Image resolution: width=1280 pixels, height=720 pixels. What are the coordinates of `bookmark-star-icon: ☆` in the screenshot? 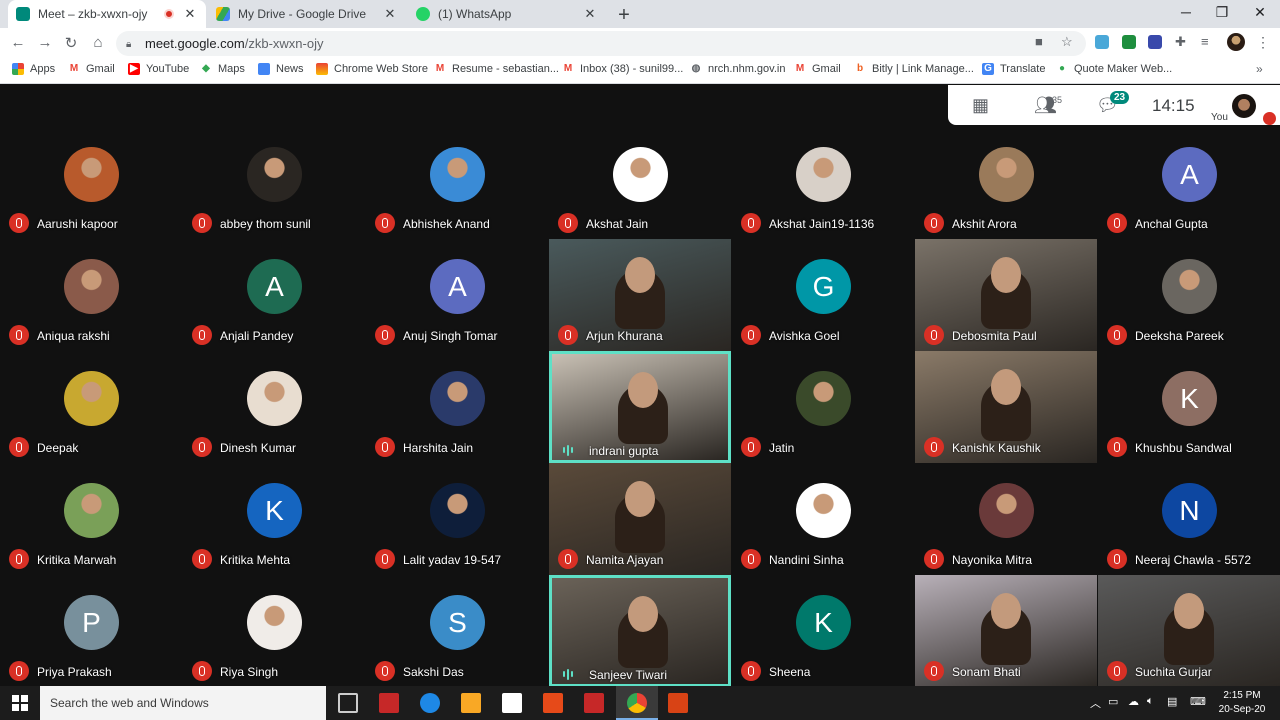 It's located at (1067, 42).